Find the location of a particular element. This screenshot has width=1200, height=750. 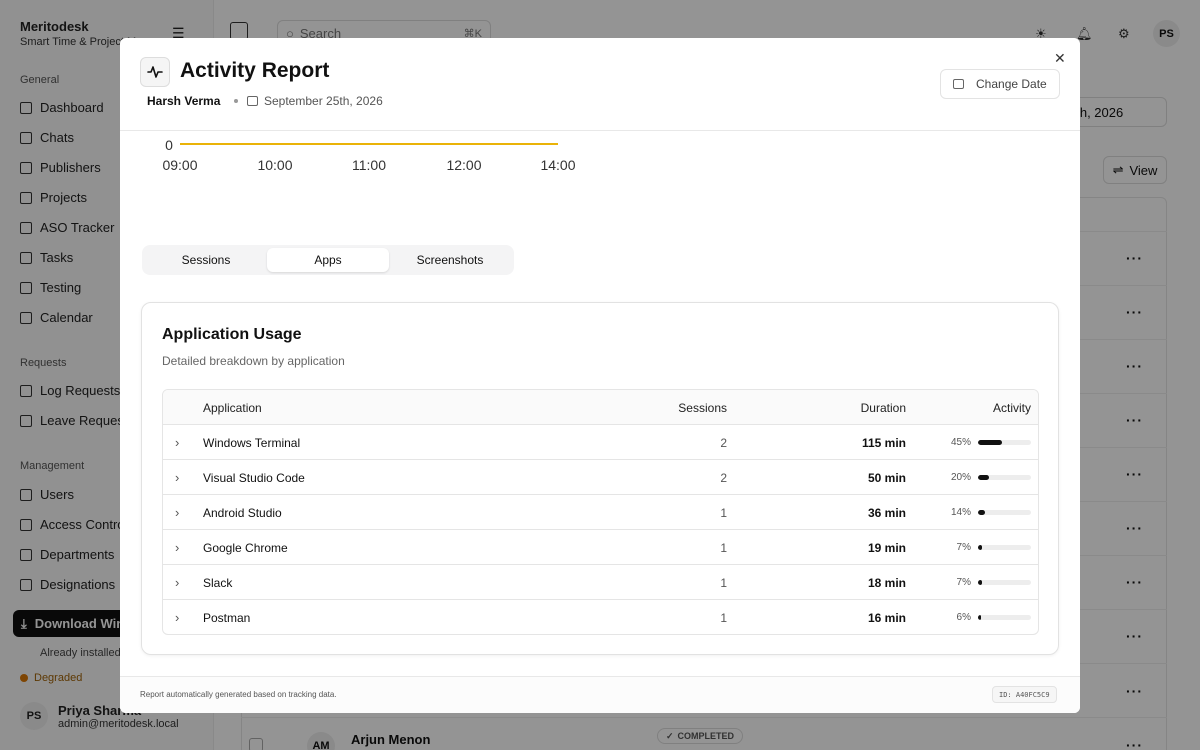

app-name: Slack is located at coordinates (218, 582).